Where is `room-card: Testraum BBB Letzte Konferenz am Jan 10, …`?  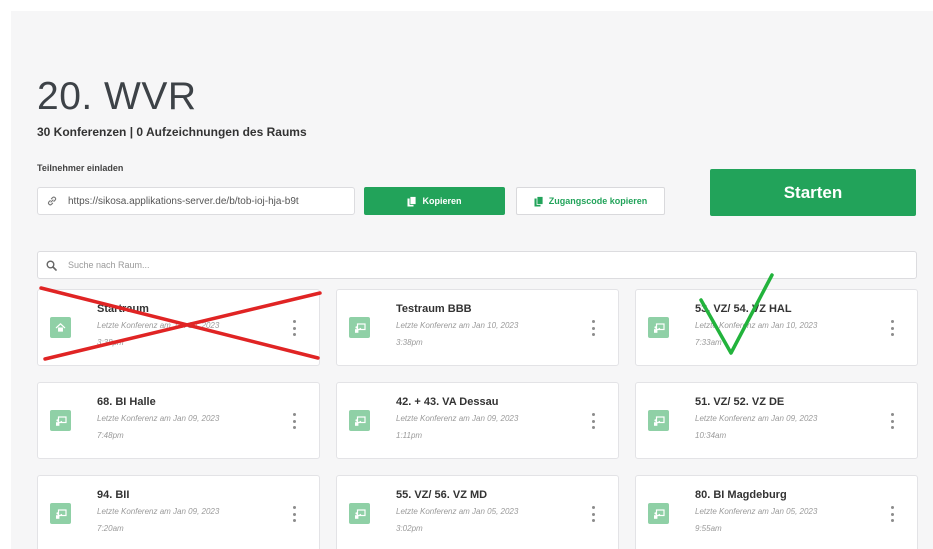 room-card: Testraum BBB Letzte Konferenz am Jan 10, … is located at coordinates (477, 327).